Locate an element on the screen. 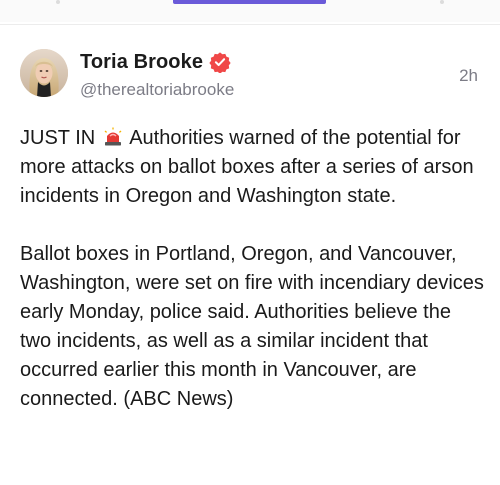  author-handle: @therealtoriabrooke is located at coordinates (157, 90).